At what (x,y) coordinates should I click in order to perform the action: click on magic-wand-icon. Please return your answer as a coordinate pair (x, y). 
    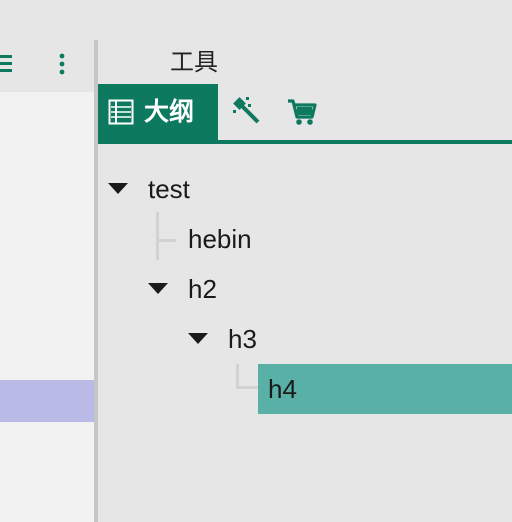
    Looking at the image, I should click on (247, 111).